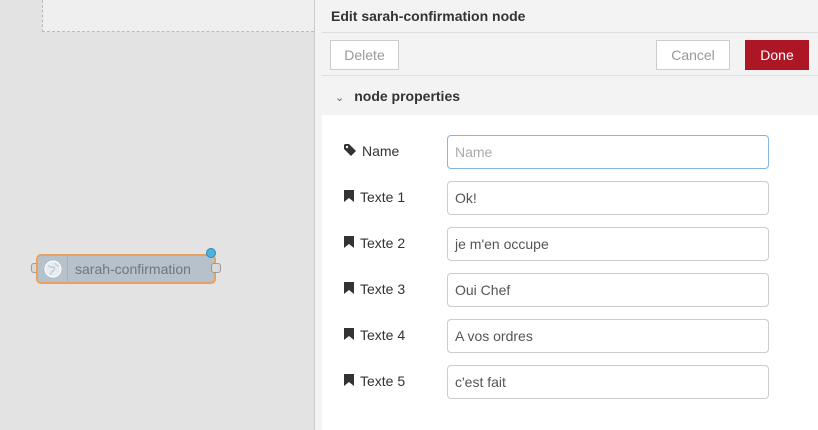  Describe the element at coordinates (693, 55) in the screenshot. I see `cancel-button: Cancel` at that location.